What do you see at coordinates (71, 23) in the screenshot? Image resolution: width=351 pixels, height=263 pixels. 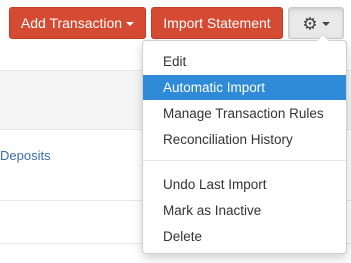 I see `add-transaction-label: Add Transaction` at bounding box center [71, 23].